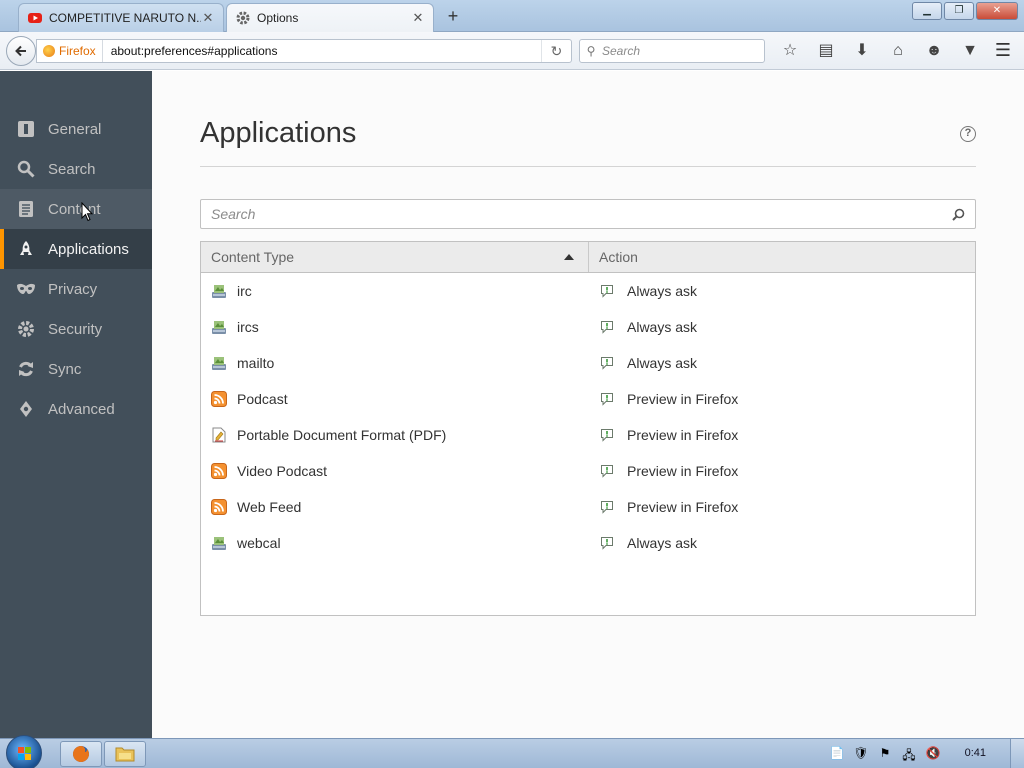  I want to click on sidebar-item-label: General, so click(75, 129).